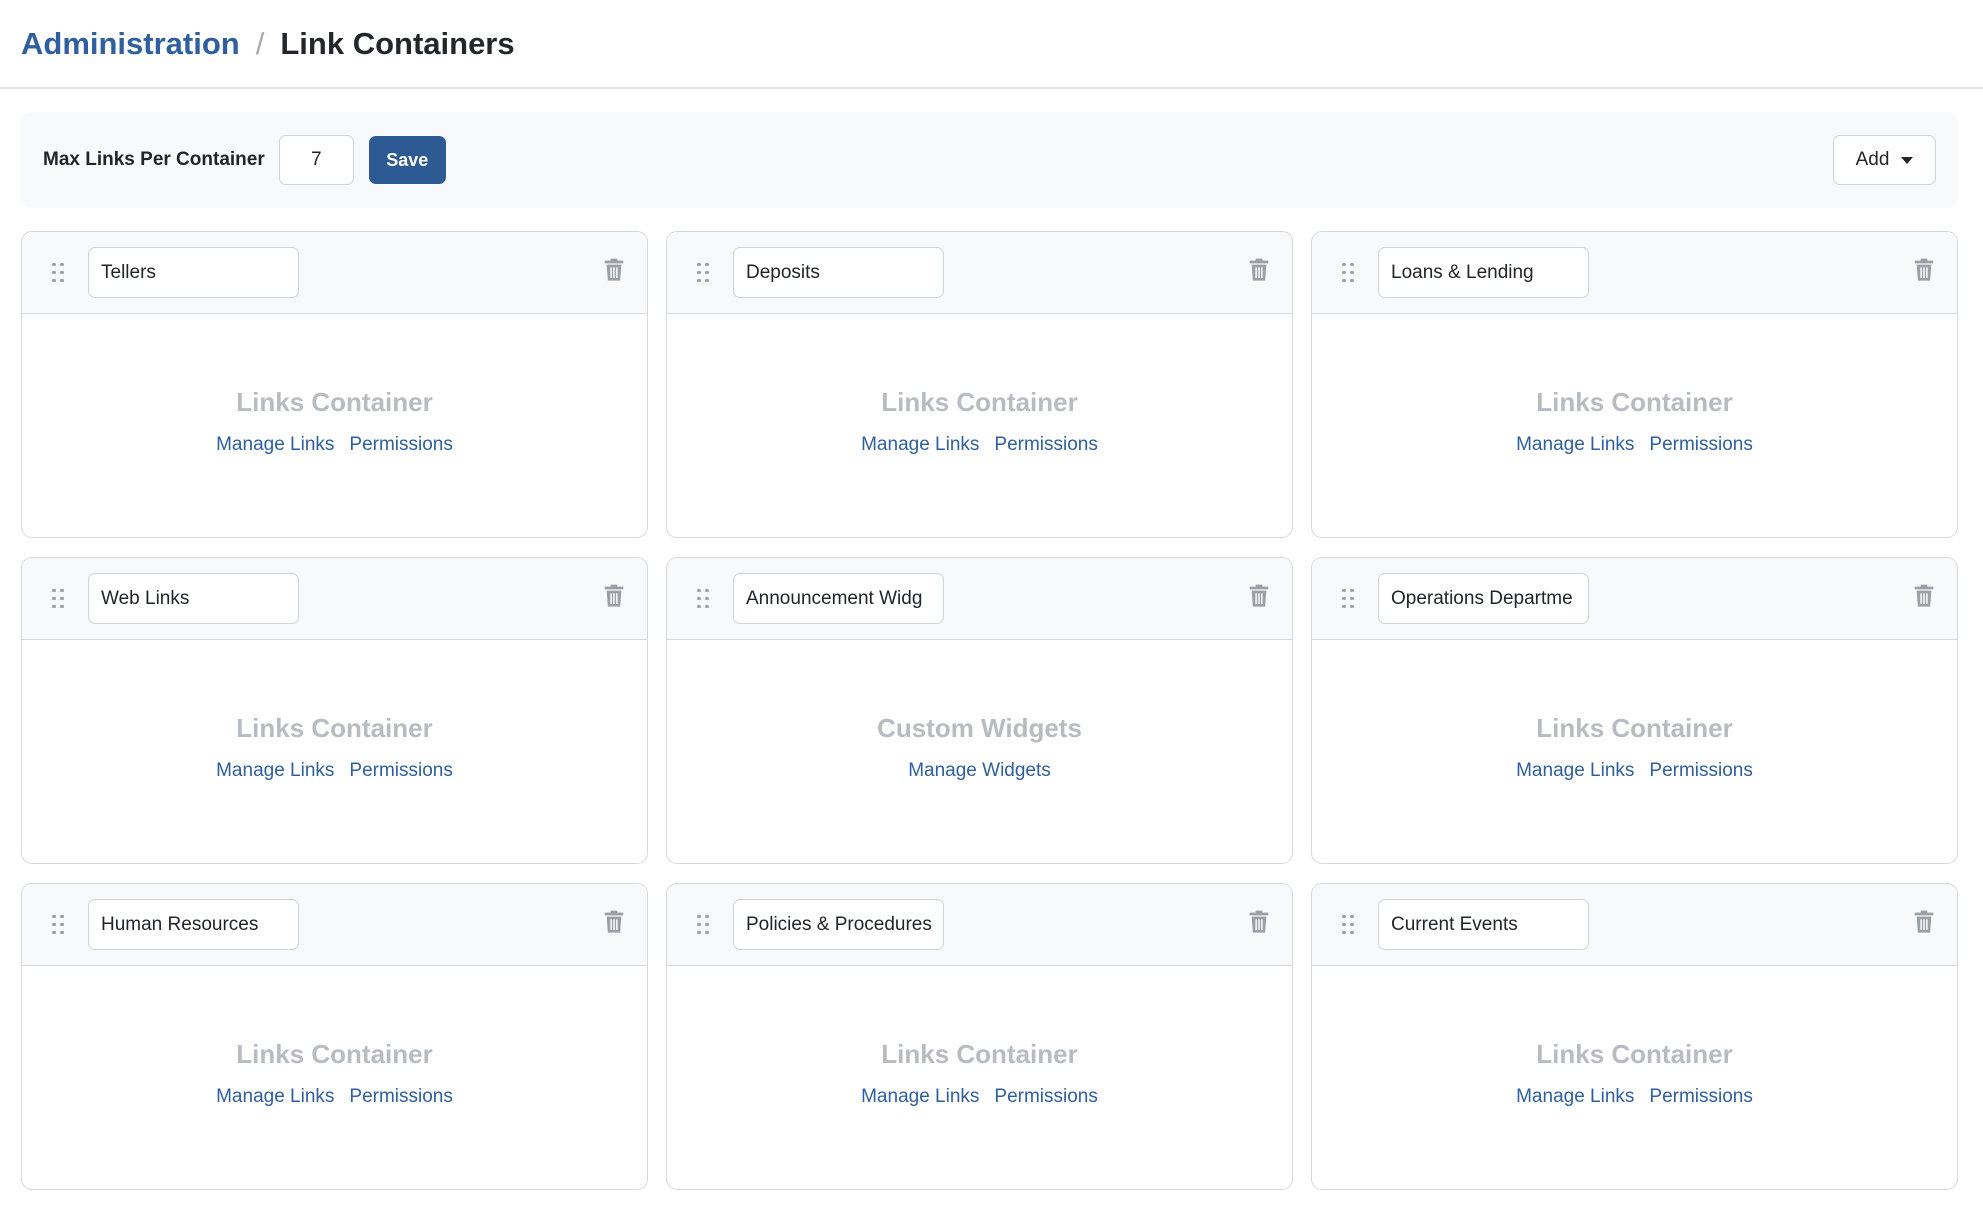 This screenshot has height=1221, width=1983. What do you see at coordinates (1907, 160) in the screenshot?
I see `caret-down-icon` at bounding box center [1907, 160].